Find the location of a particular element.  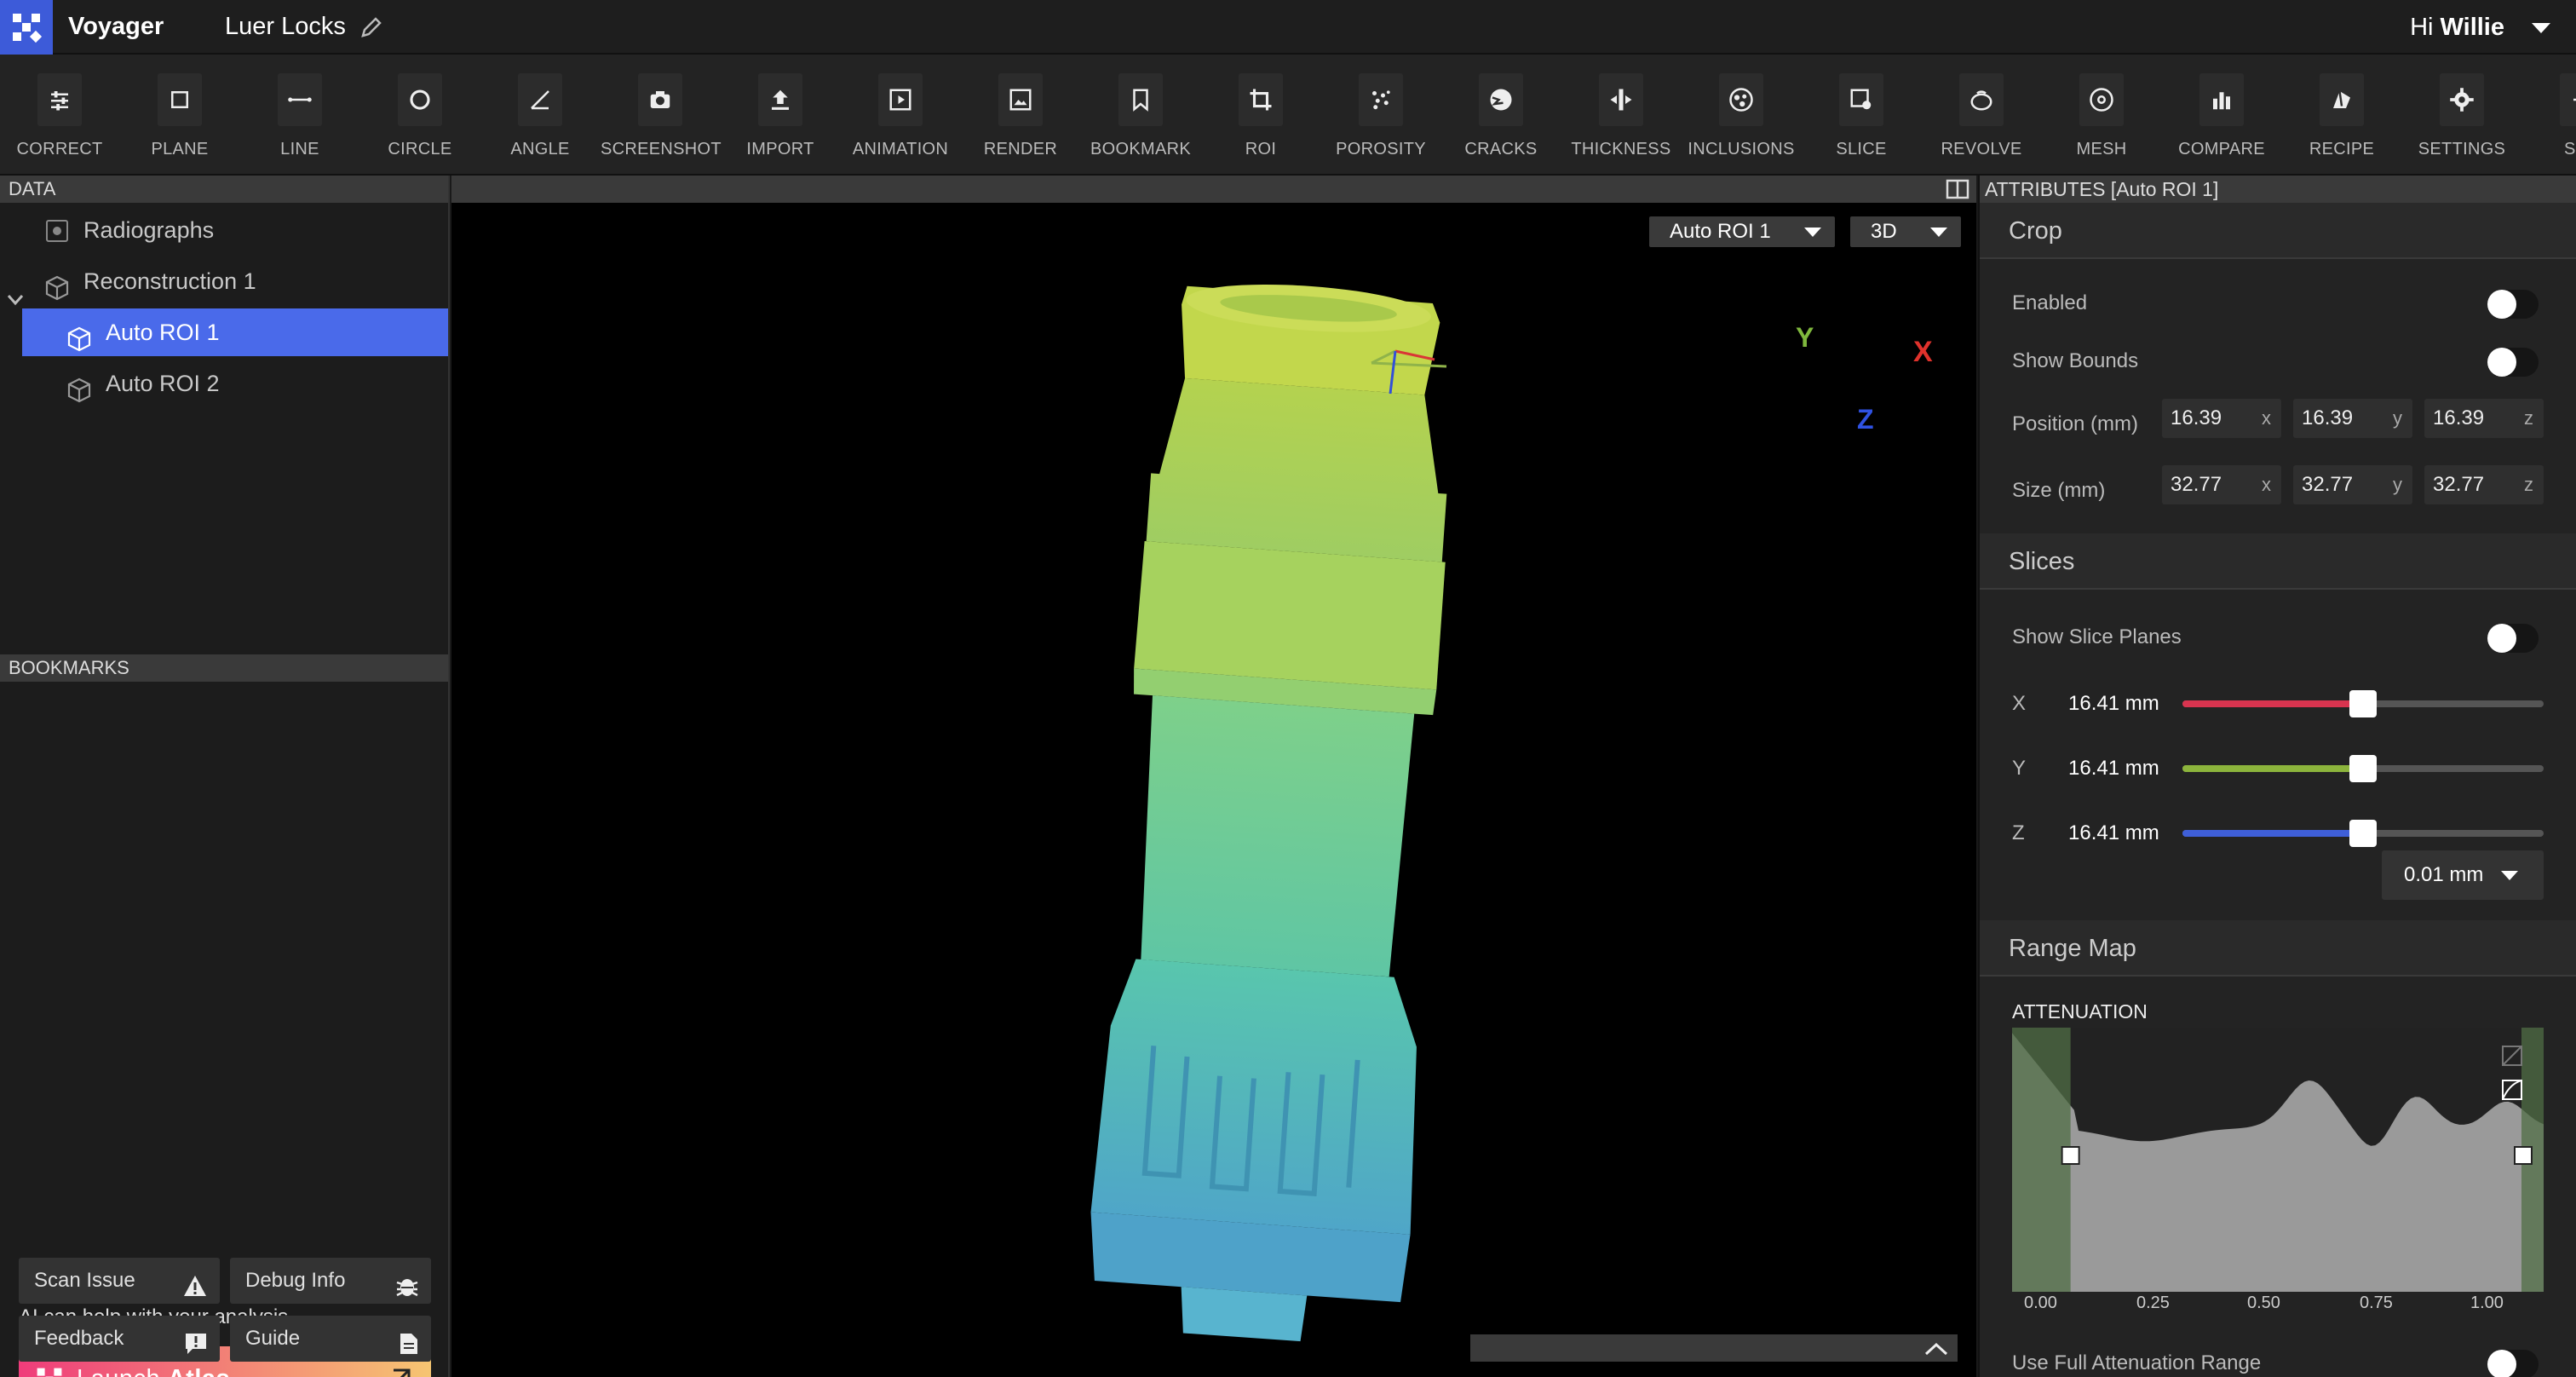

size-x-field: 32.77 x is located at coordinates (2222, 485).